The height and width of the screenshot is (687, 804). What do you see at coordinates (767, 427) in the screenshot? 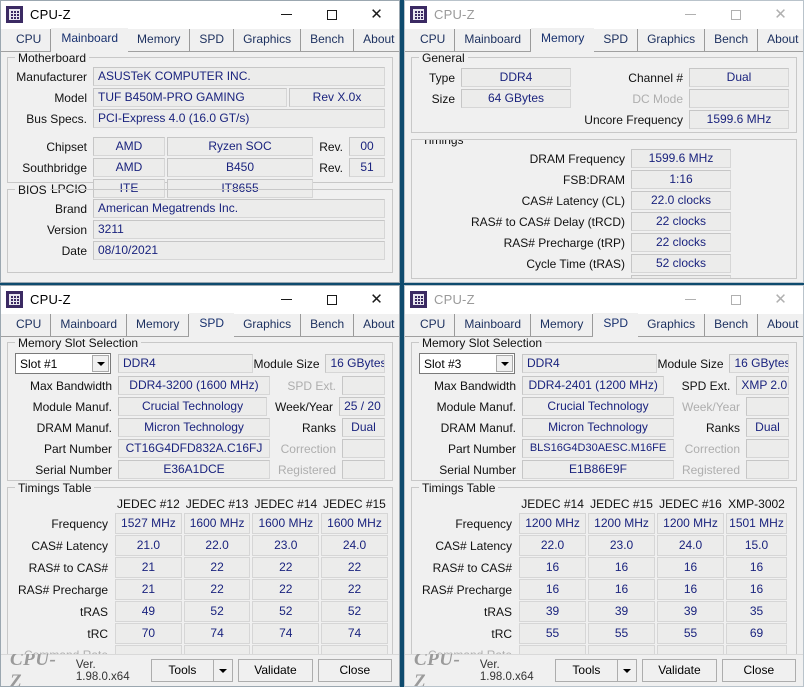
I see `ranks-value: Dual` at bounding box center [767, 427].